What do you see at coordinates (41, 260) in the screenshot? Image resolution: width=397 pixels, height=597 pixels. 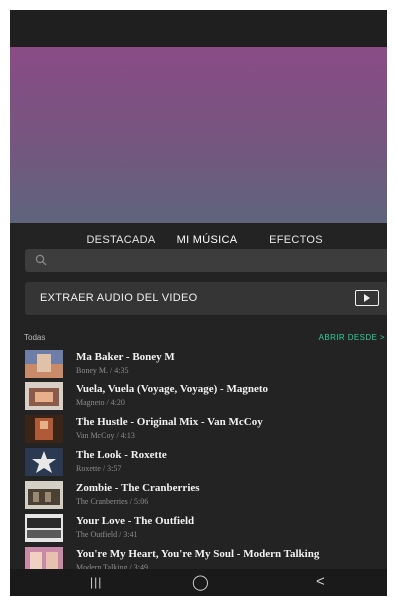 I see `search-icon` at bounding box center [41, 260].